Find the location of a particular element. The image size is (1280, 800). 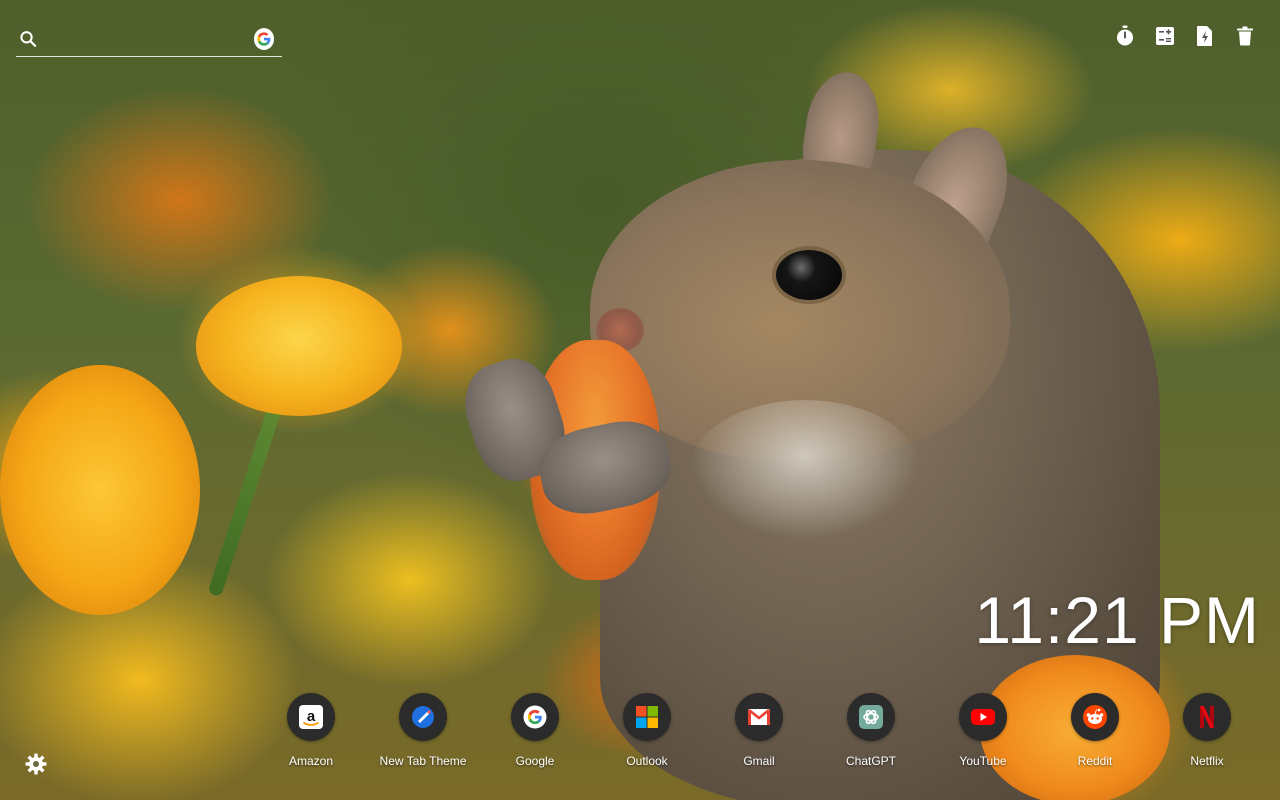

shortcut-label: Netflix is located at coordinates (1207, 761).